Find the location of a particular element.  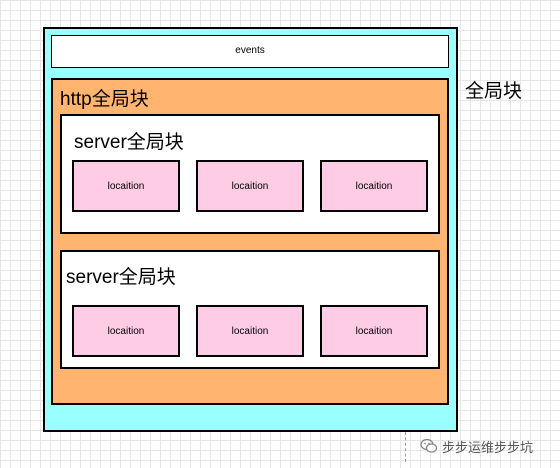

http-block-label: http全局块 is located at coordinates (104, 99).